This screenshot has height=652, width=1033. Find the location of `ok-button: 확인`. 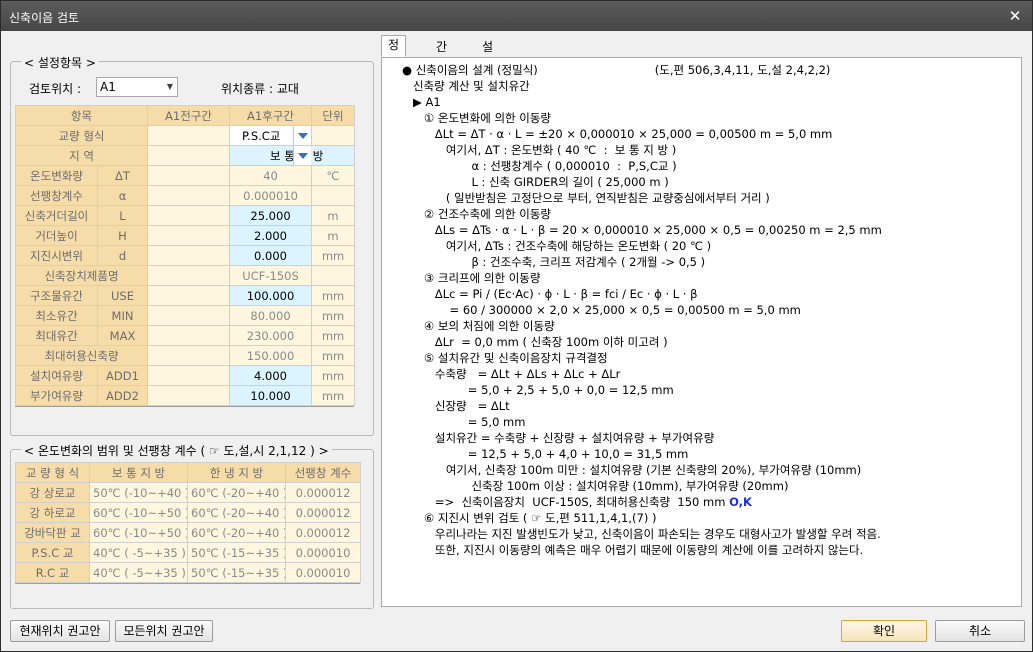

ok-button: 확인 is located at coordinates (884, 631).